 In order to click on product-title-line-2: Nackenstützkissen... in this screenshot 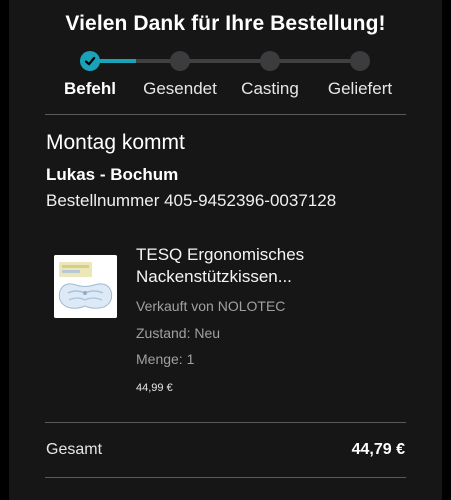, I will do `click(214, 276)`.